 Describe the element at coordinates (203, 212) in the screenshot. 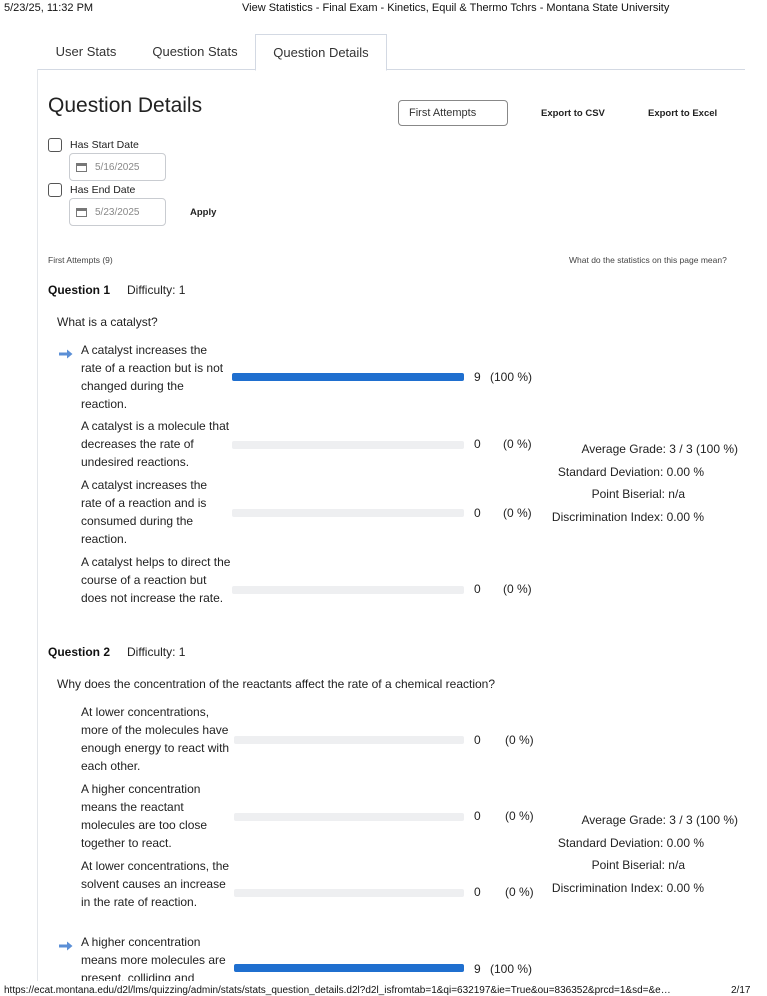

I see `apply-button: Apply` at that location.